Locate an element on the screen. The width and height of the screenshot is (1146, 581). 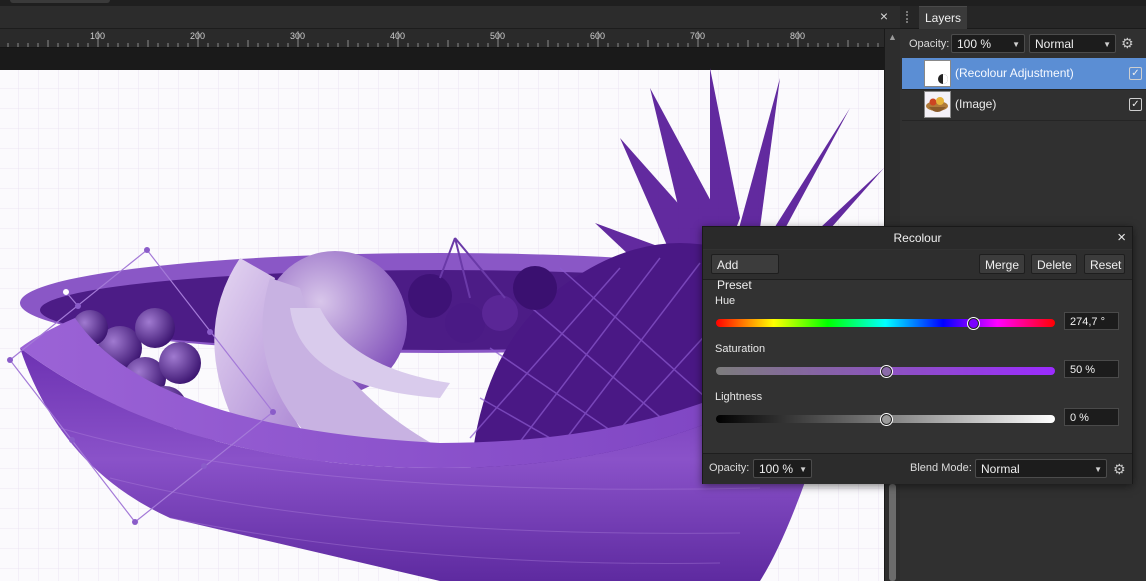
ruler-label: 700 is located at coordinates (698, 36).